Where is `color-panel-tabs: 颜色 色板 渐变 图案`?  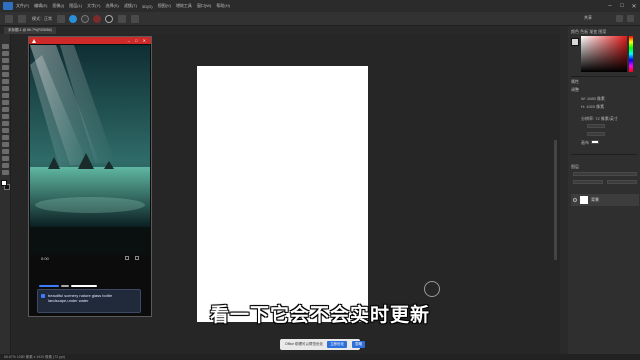 color-panel-tabs: 颜色 色板 渐变 图案 is located at coordinates (588, 32).